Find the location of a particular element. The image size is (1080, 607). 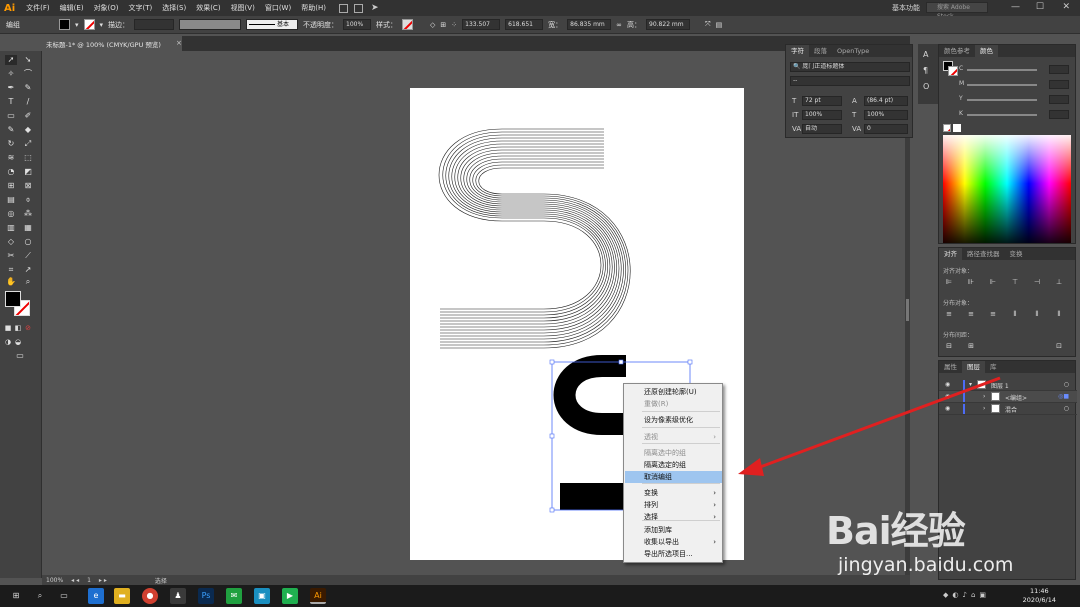

tab-pathfinder: 路径查找器 is located at coordinates (983, 254).